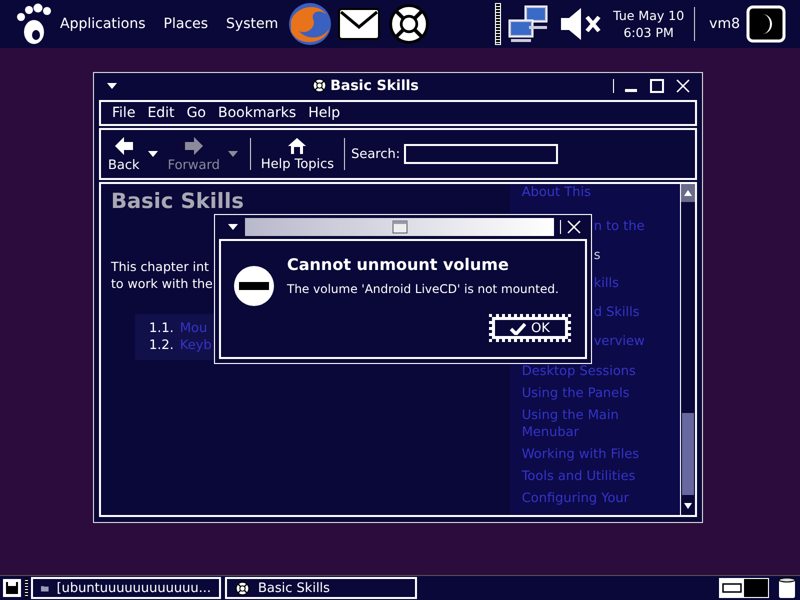  What do you see at coordinates (688, 506) in the screenshot?
I see `scroll-down-icon` at bounding box center [688, 506].